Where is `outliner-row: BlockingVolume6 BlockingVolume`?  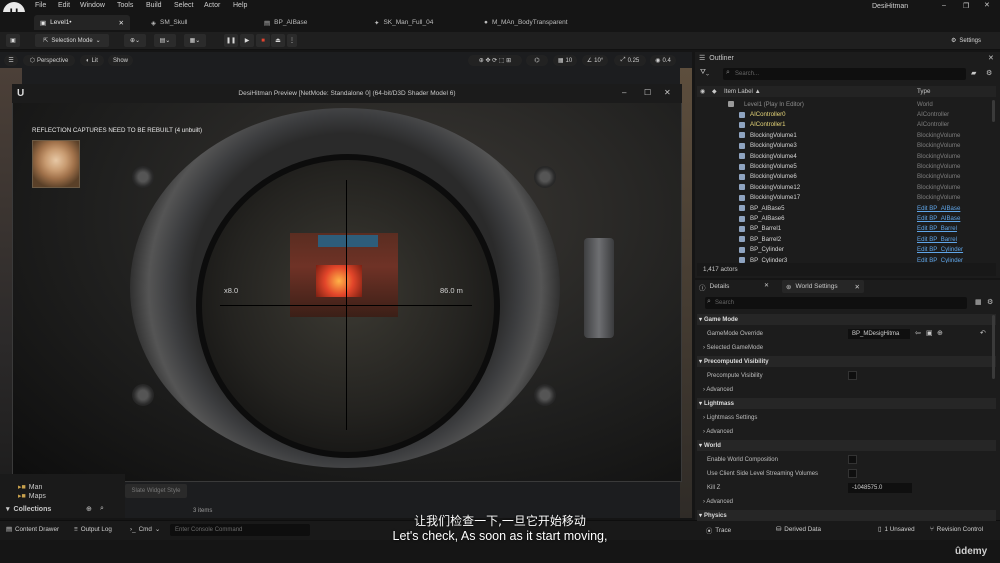
outliner-row: BlockingVolume6 BlockingVolume is located at coordinates (847, 177).